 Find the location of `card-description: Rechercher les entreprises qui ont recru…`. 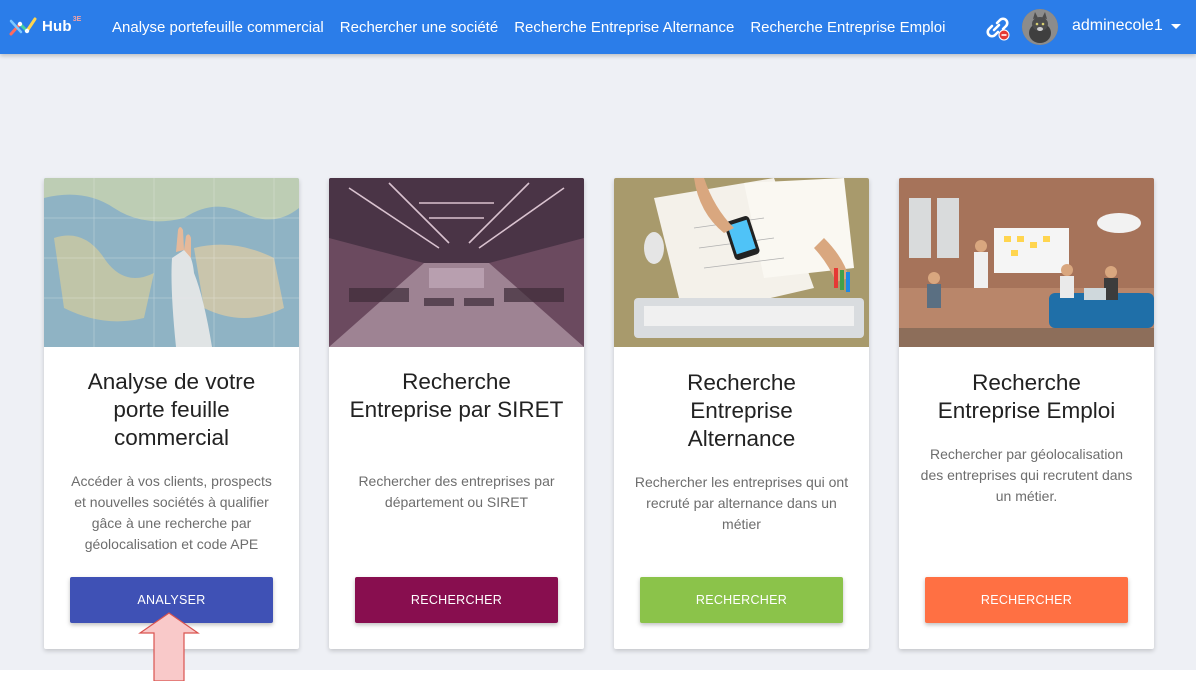

card-description: Rechercher les entreprises qui ont recru… is located at coordinates (741, 503).